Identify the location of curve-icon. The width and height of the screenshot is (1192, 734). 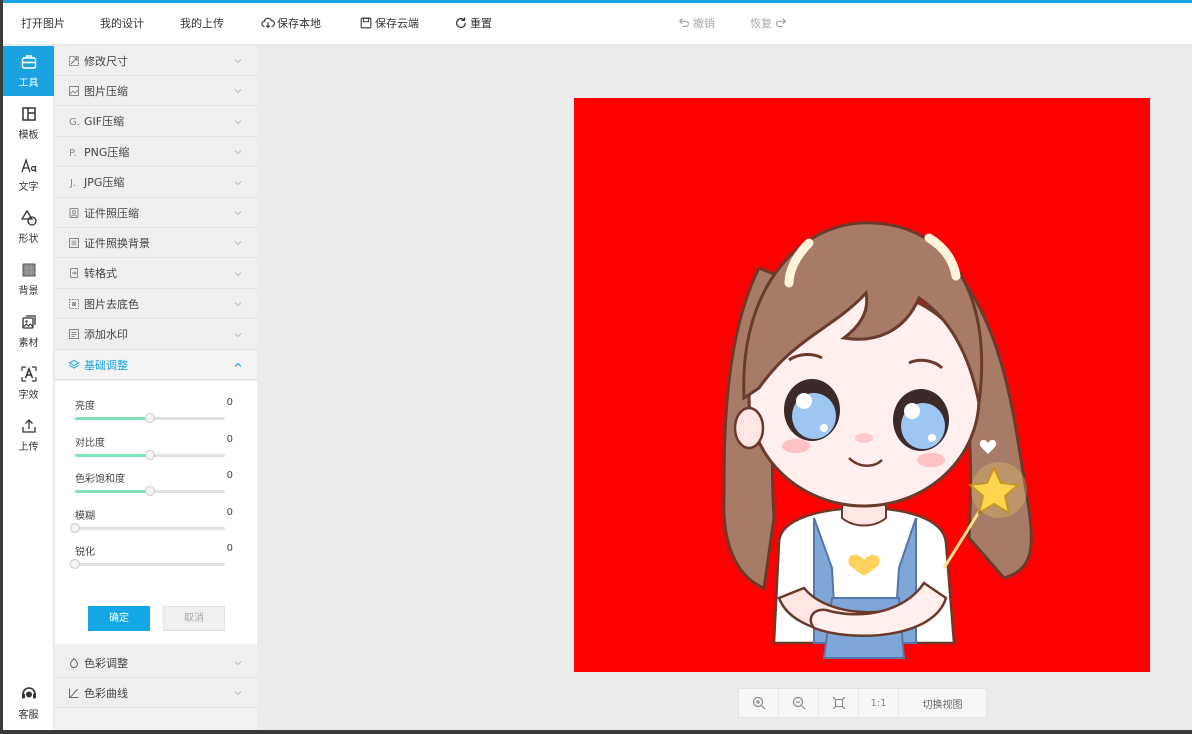
(74, 693).